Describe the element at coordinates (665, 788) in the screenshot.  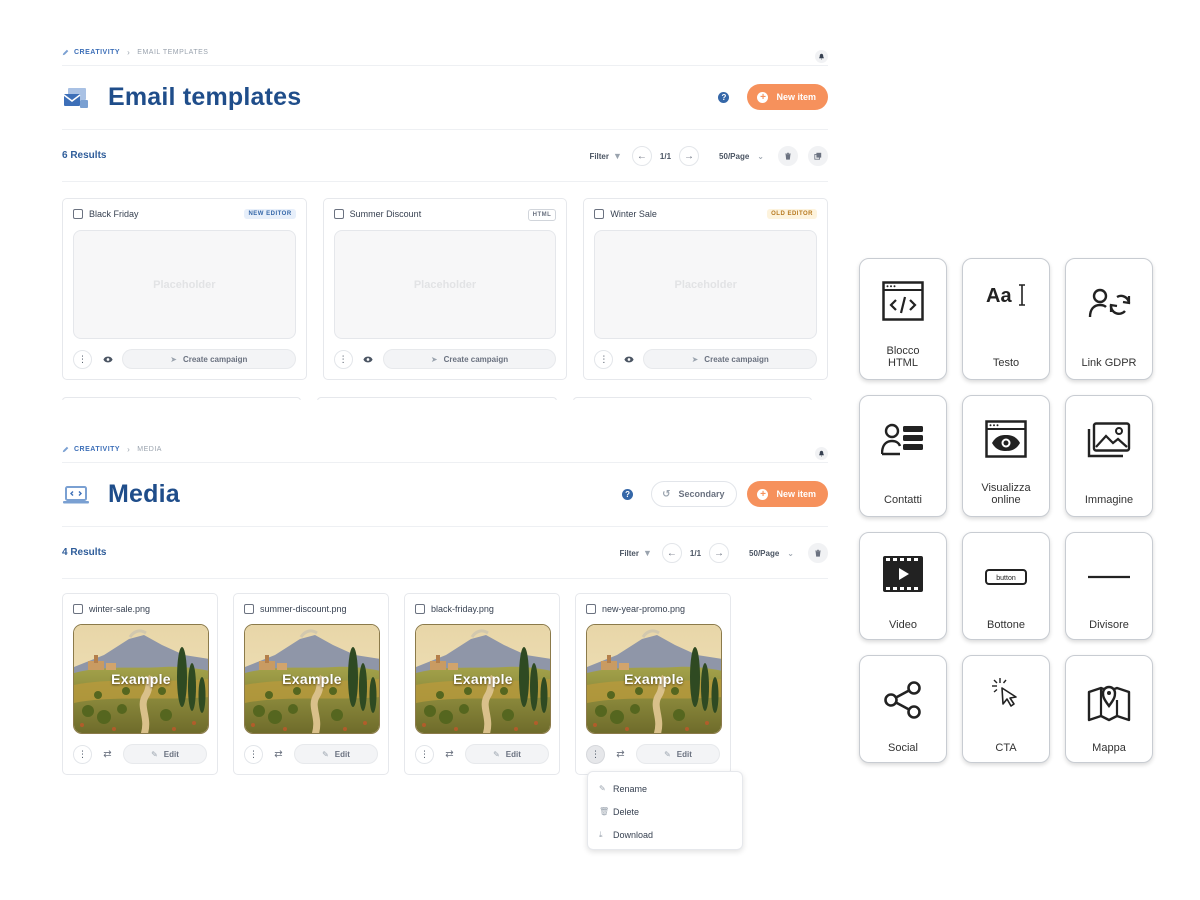
I see `menu-item-rename: ✎ Rename` at that location.